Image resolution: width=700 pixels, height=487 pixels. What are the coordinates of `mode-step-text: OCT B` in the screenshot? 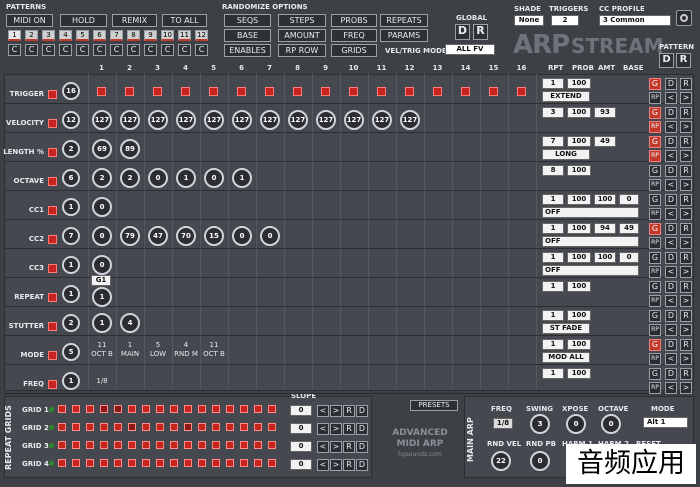 It's located at (214, 354).